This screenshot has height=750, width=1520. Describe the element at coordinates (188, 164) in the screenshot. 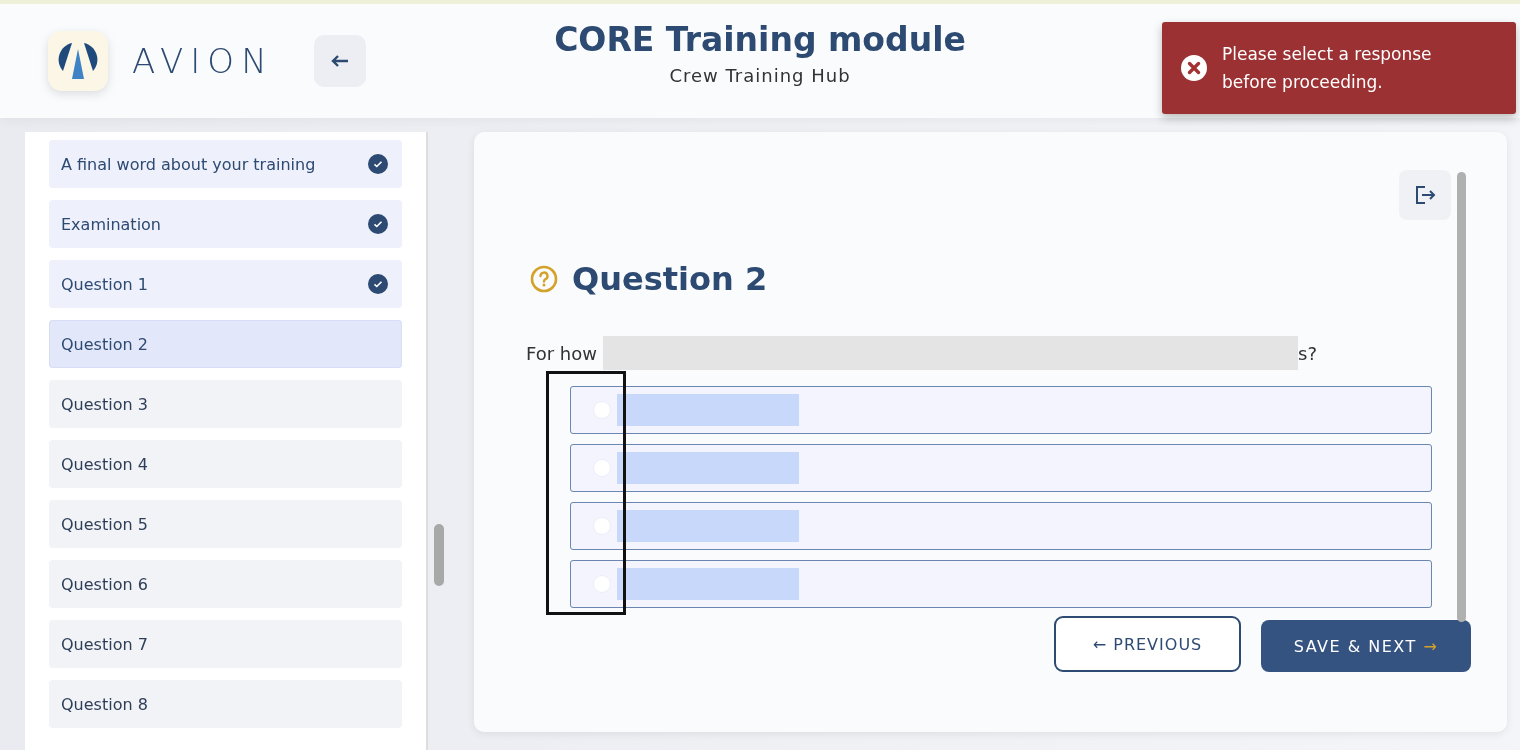

I see `item-label: A final word about your training` at that location.